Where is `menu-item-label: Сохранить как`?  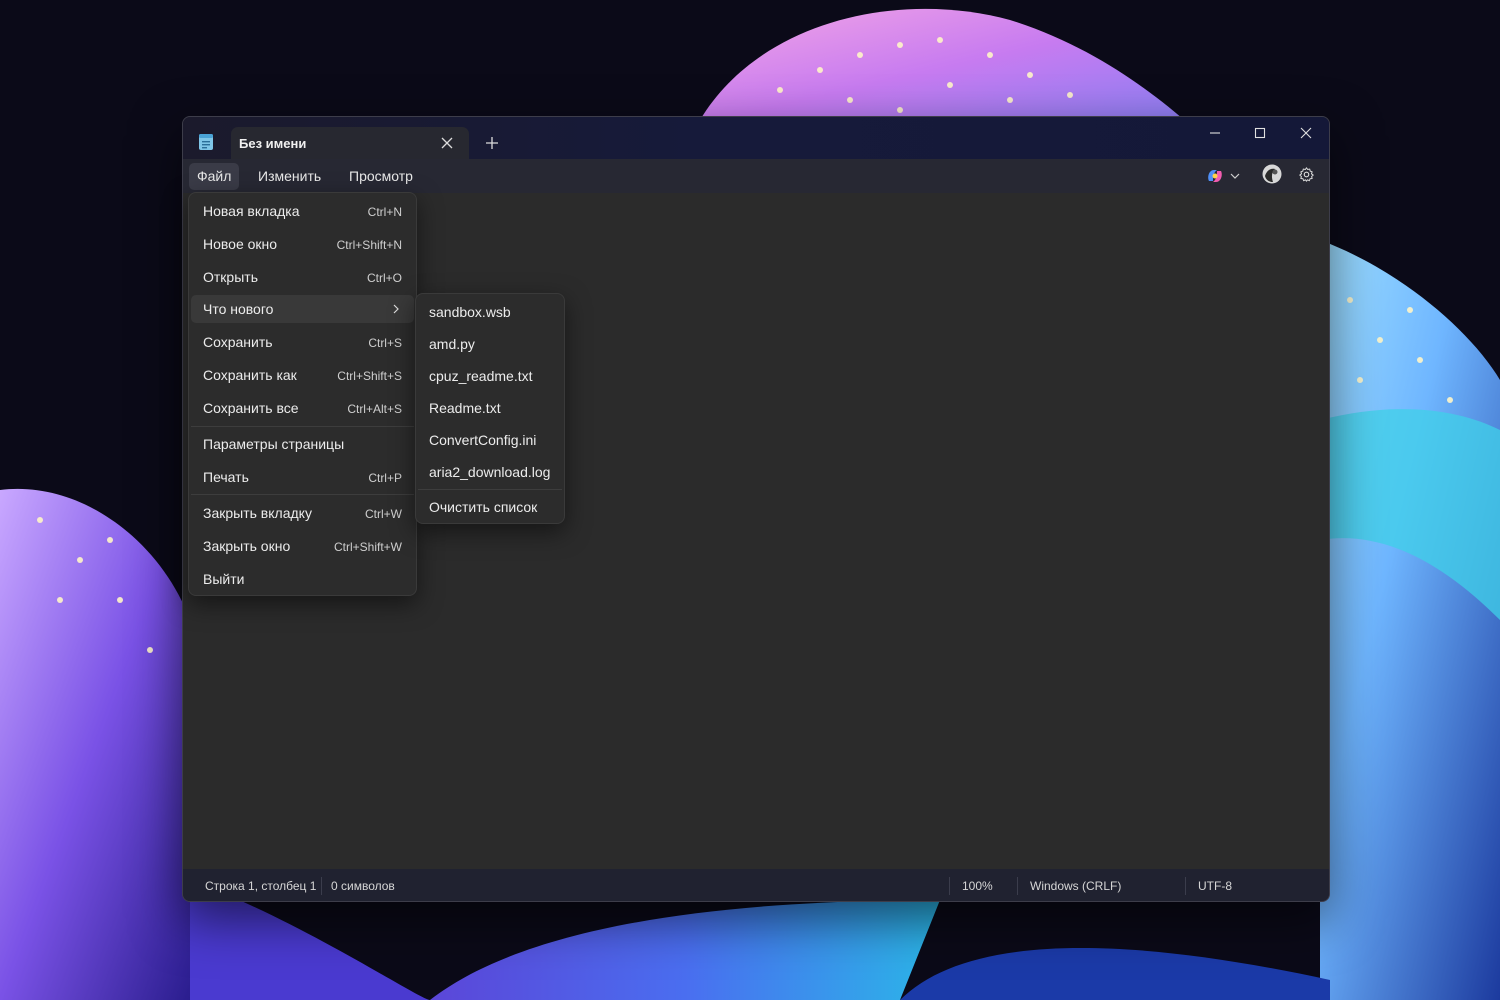
menu-item-label: Сохранить как is located at coordinates (250, 375).